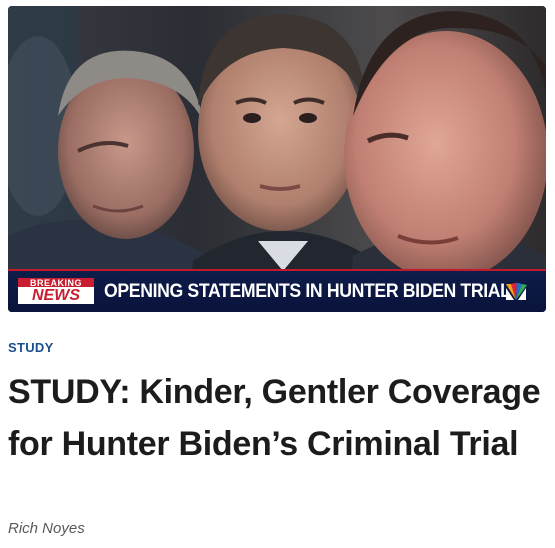 The width and height of the screenshot is (555, 548). Describe the element at coordinates (516, 292) in the screenshot. I see `nbc-peacock-icon` at that location.